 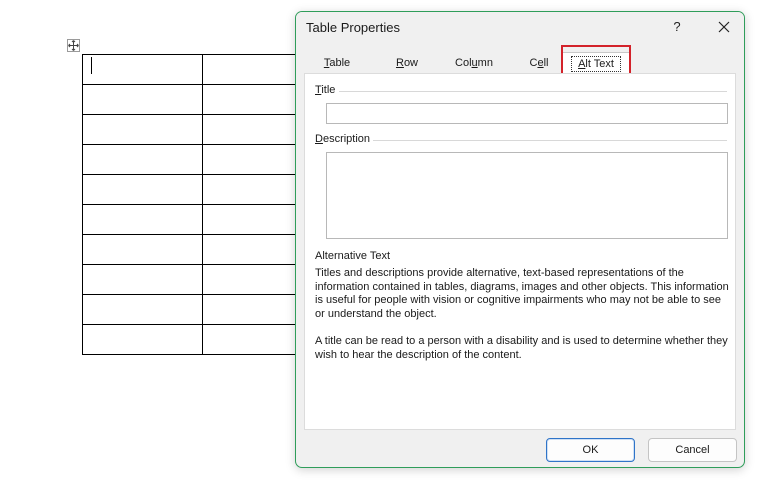 What do you see at coordinates (343, 139) in the screenshot?
I see `description-label: Description` at bounding box center [343, 139].